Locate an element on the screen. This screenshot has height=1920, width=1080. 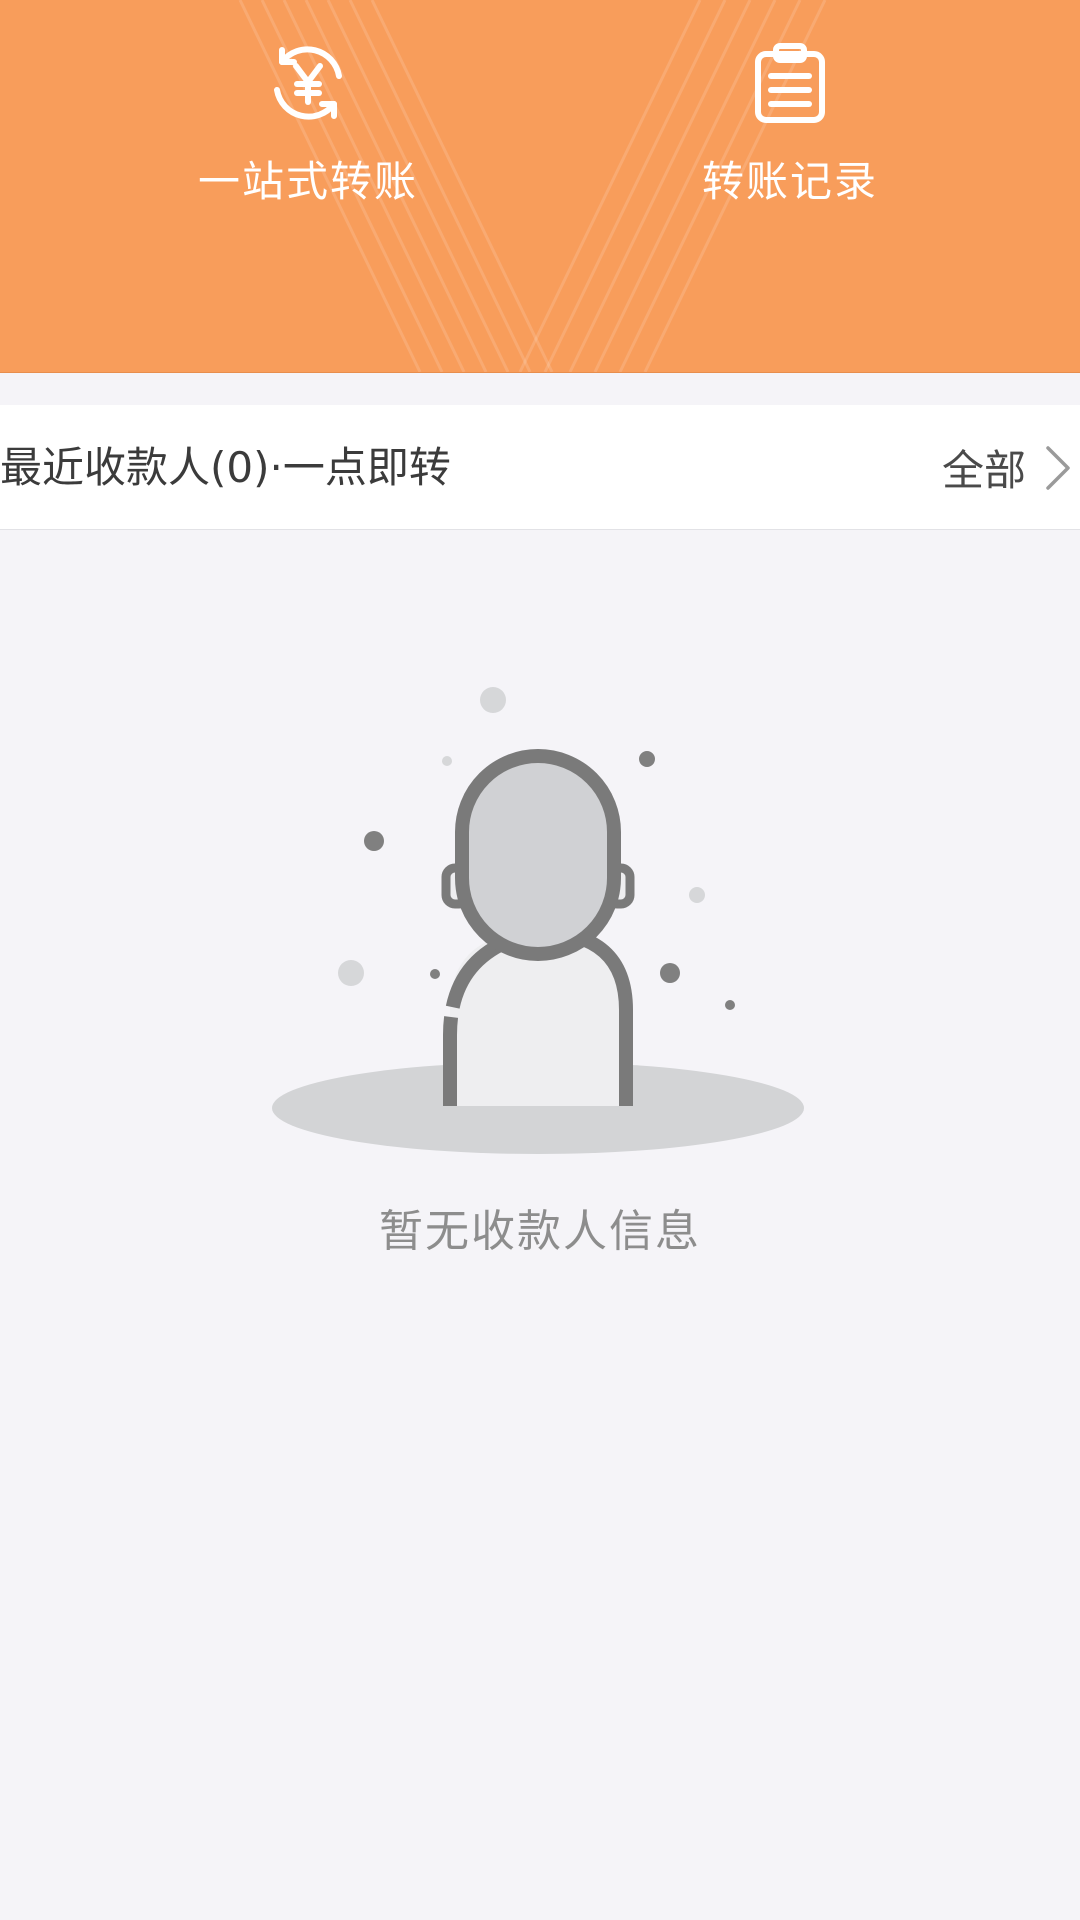
transfer-records-button: 转账记录 is located at coordinates (790, 130).